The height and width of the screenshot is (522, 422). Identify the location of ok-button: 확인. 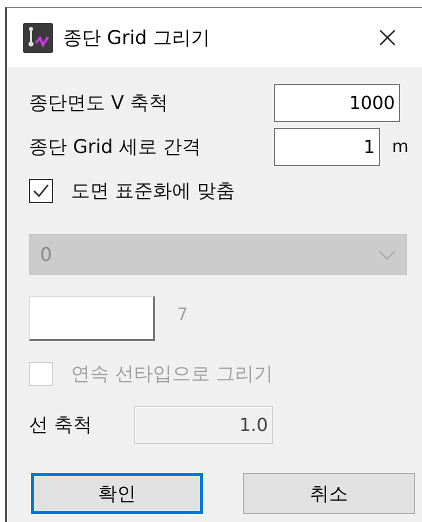
(117, 493).